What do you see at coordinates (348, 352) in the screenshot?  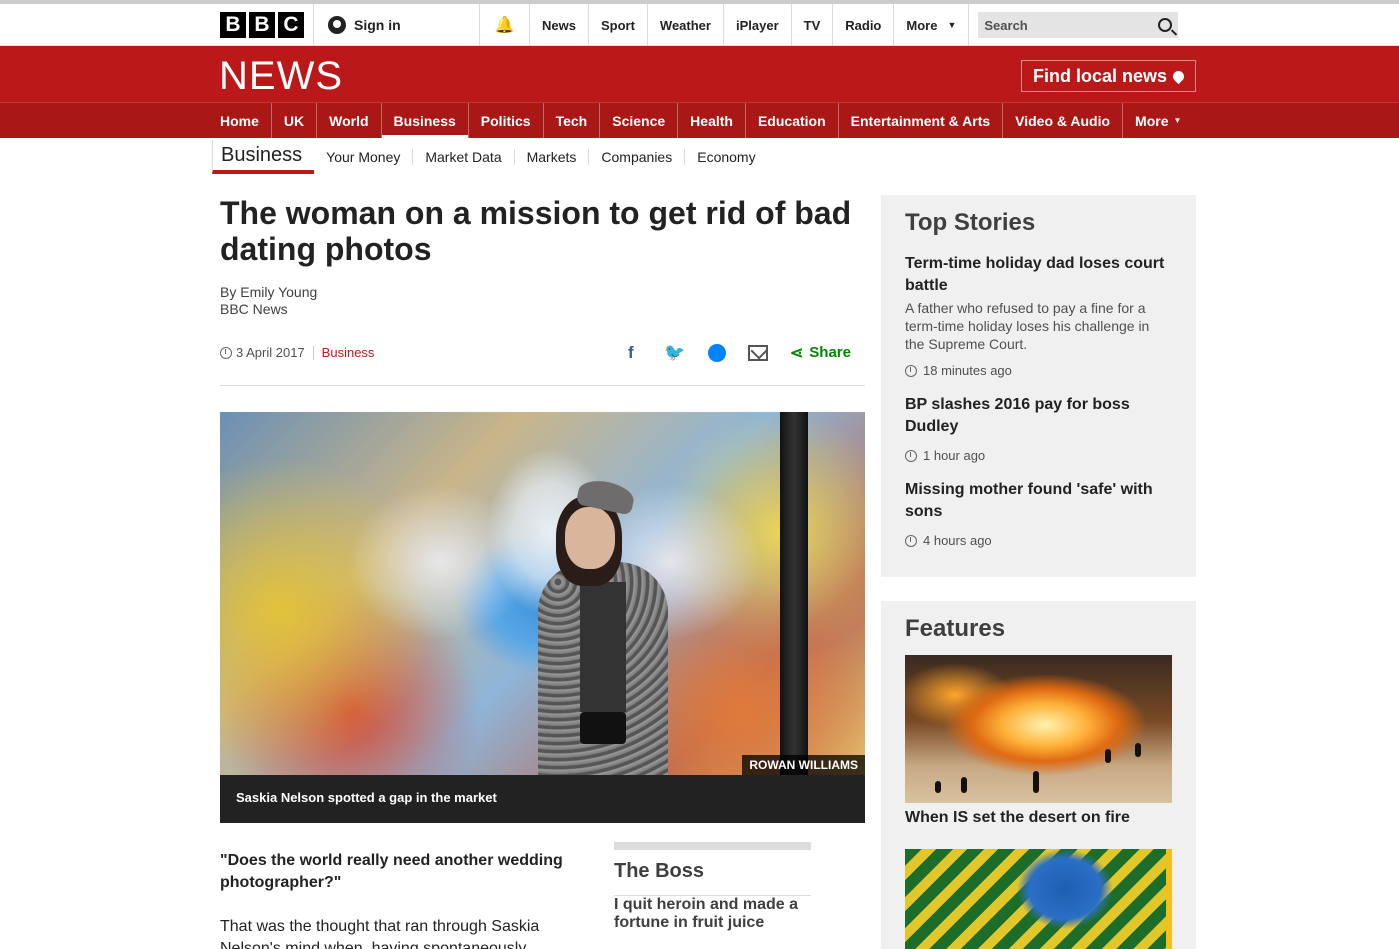 I see `article-section-link: Business` at bounding box center [348, 352].